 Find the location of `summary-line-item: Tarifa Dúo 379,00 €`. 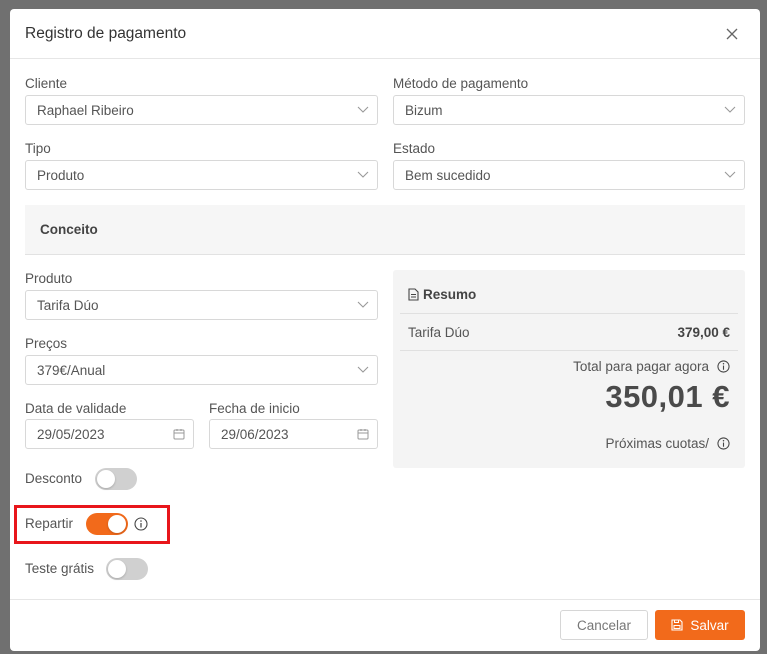

summary-line-item: Tarifa Dúo 379,00 € is located at coordinates (569, 332).